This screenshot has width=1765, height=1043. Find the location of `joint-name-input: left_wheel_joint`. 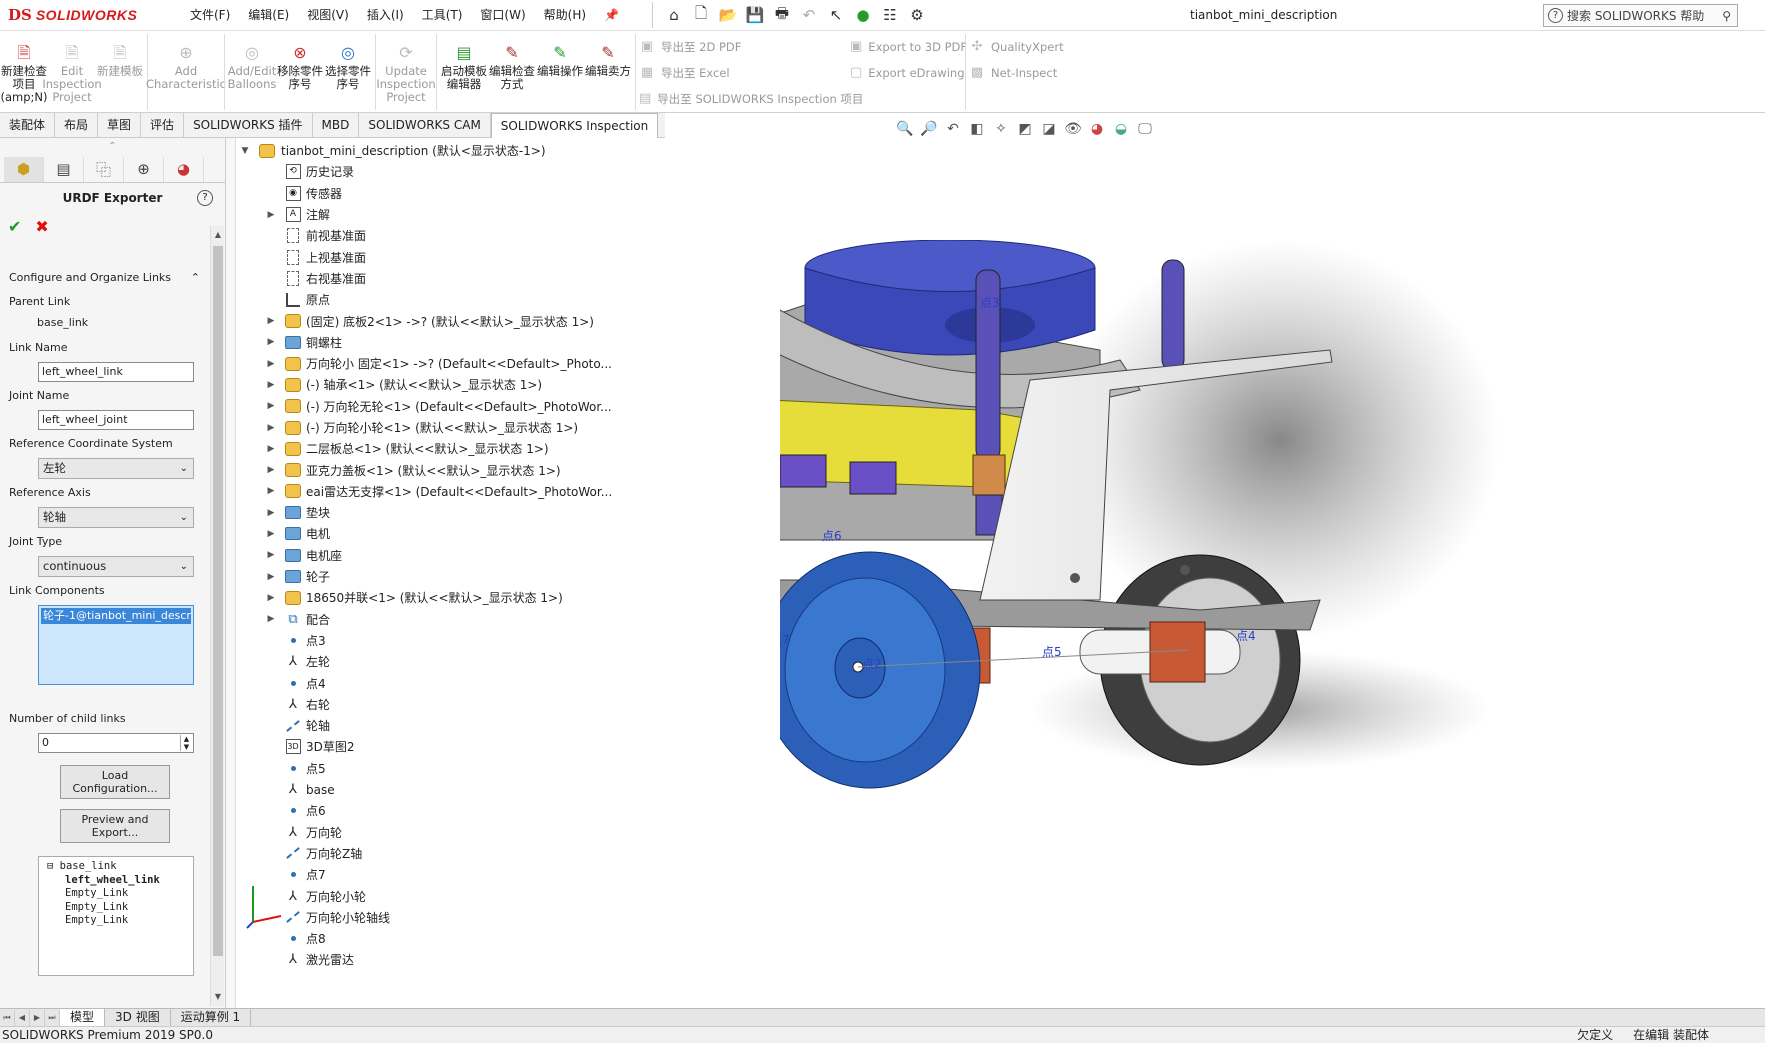

joint-name-input: left_wheel_joint is located at coordinates (116, 420).